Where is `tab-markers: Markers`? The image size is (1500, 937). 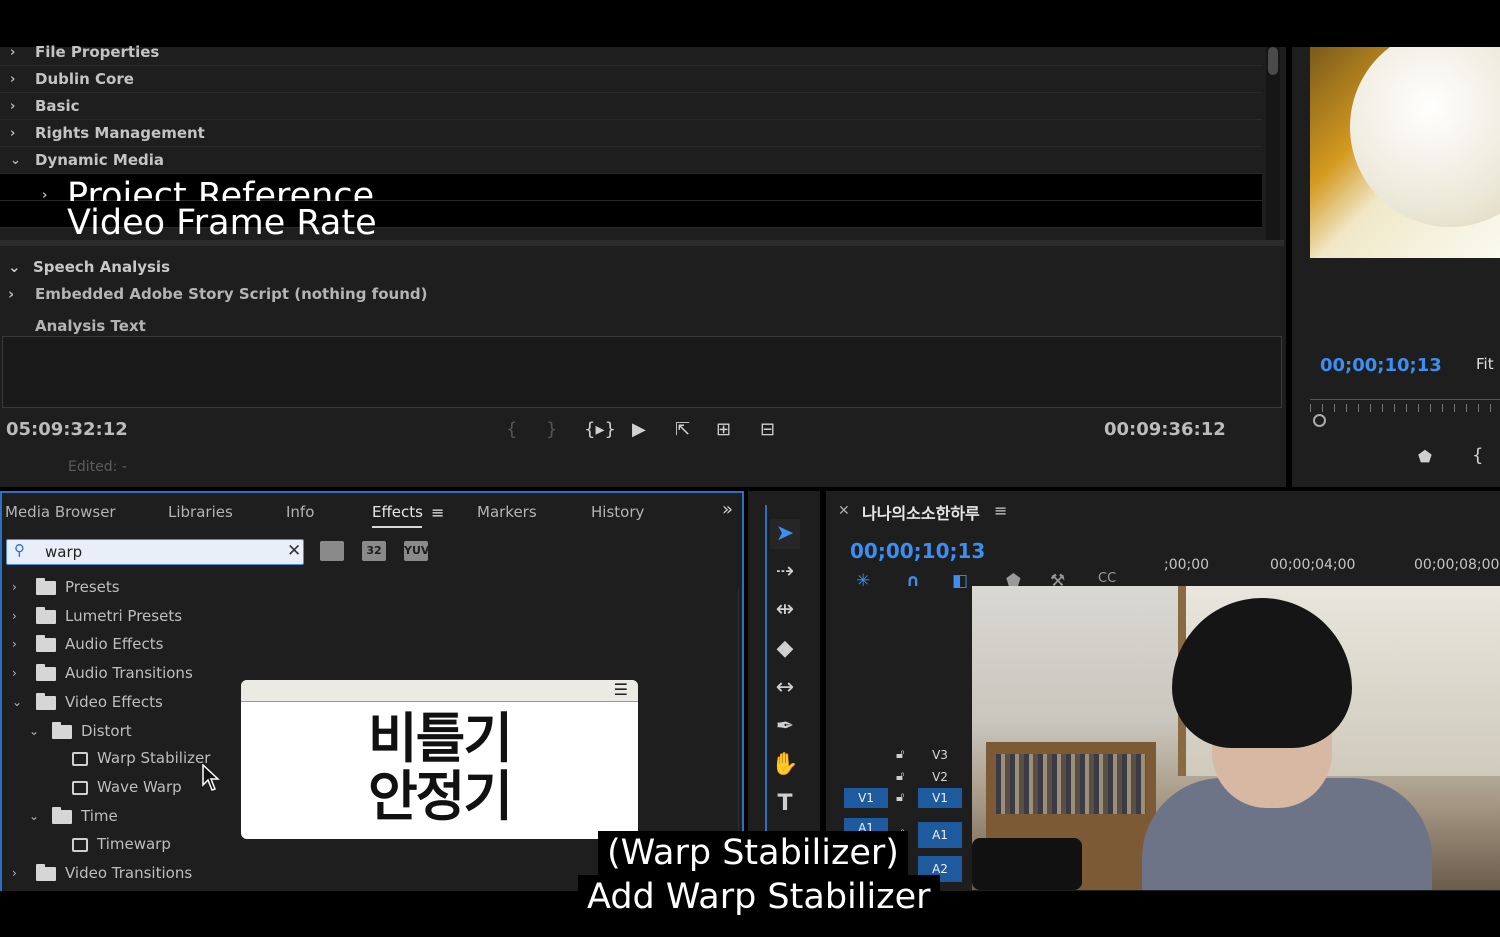
tab-markers: Markers is located at coordinates (507, 512).